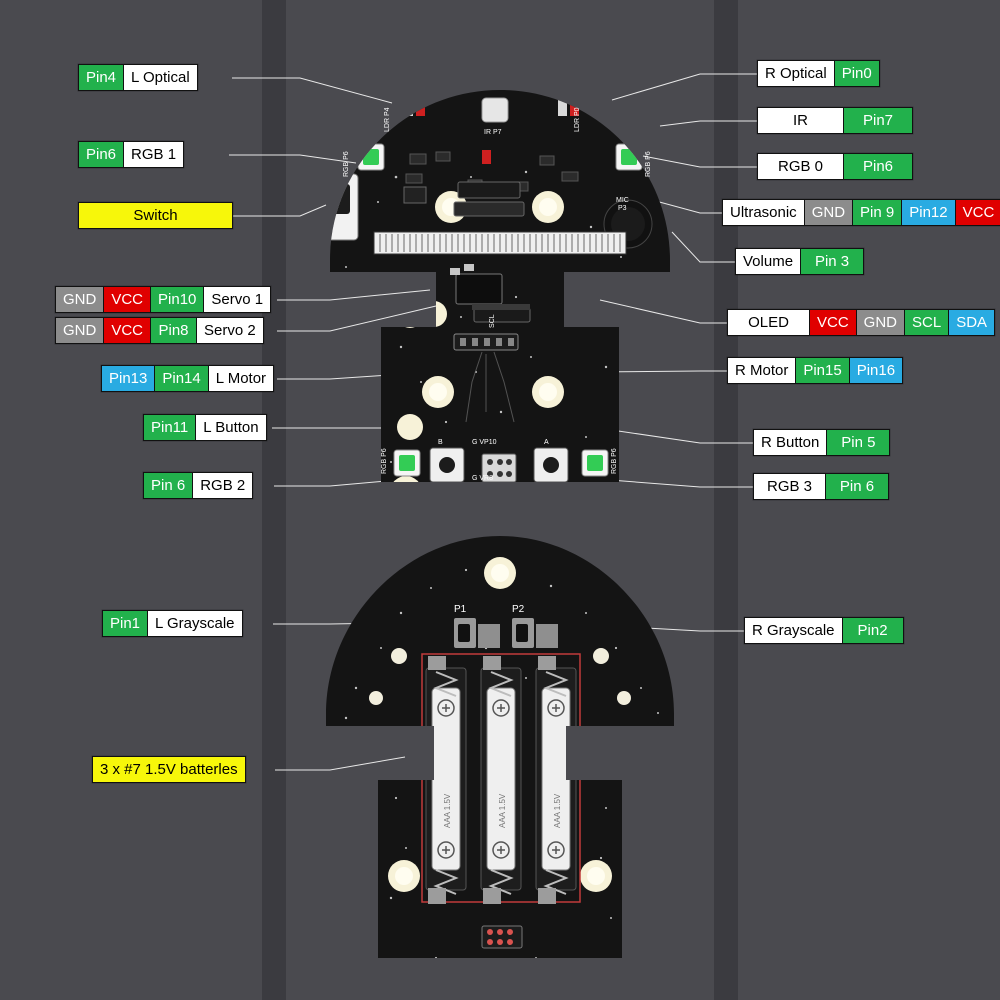 Image resolution: width=1000 pixels, height=1000 pixels. What do you see at coordinates (274, 500) in the screenshot?
I see `left-sidebar-strip` at bounding box center [274, 500].